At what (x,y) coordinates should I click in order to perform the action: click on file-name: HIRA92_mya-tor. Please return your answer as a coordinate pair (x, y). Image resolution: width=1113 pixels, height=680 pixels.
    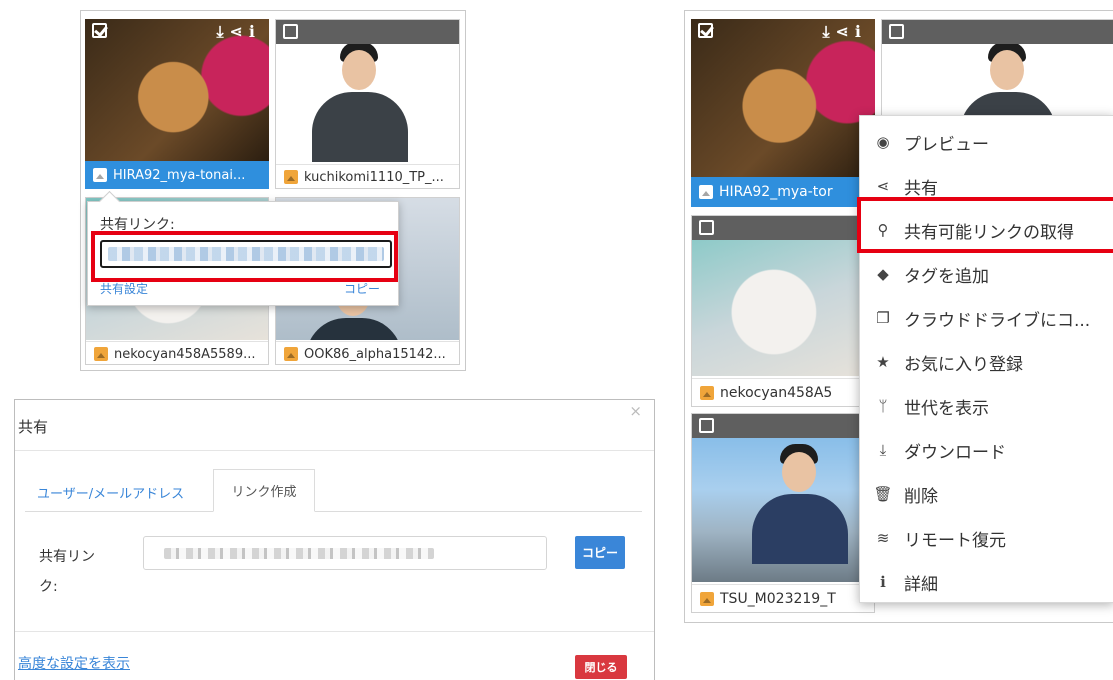
    Looking at the image, I should click on (776, 192).